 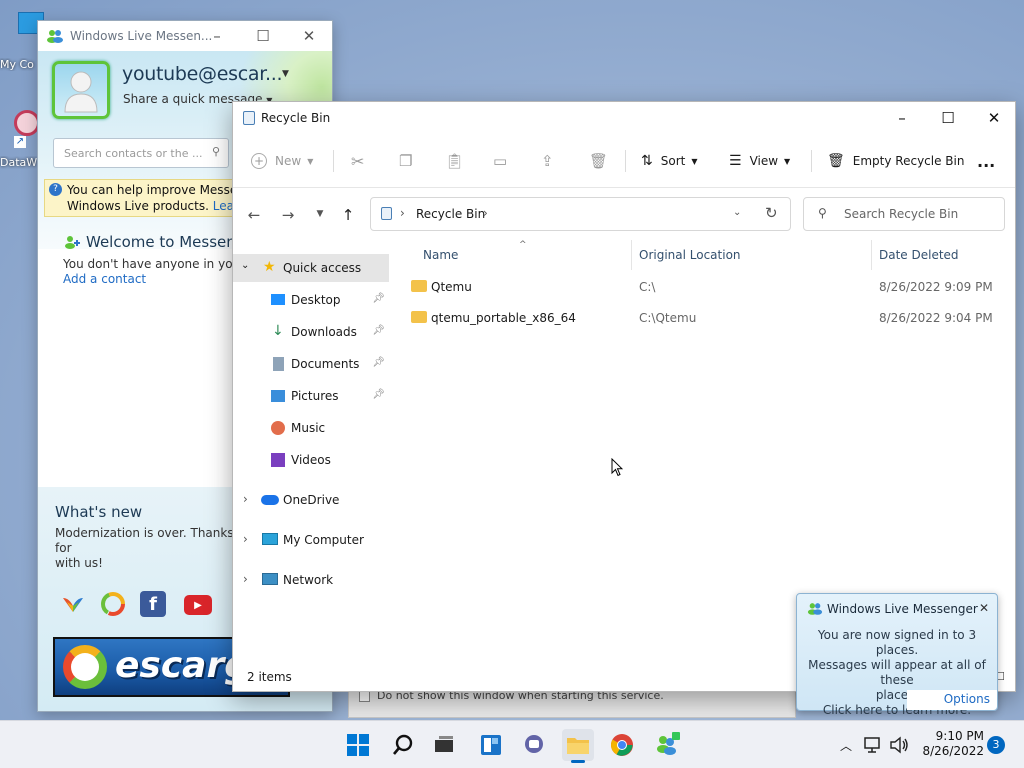 What do you see at coordinates (450, 214) in the screenshot?
I see `breadcrumb: Recycle Bin` at bounding box center [450, 214].